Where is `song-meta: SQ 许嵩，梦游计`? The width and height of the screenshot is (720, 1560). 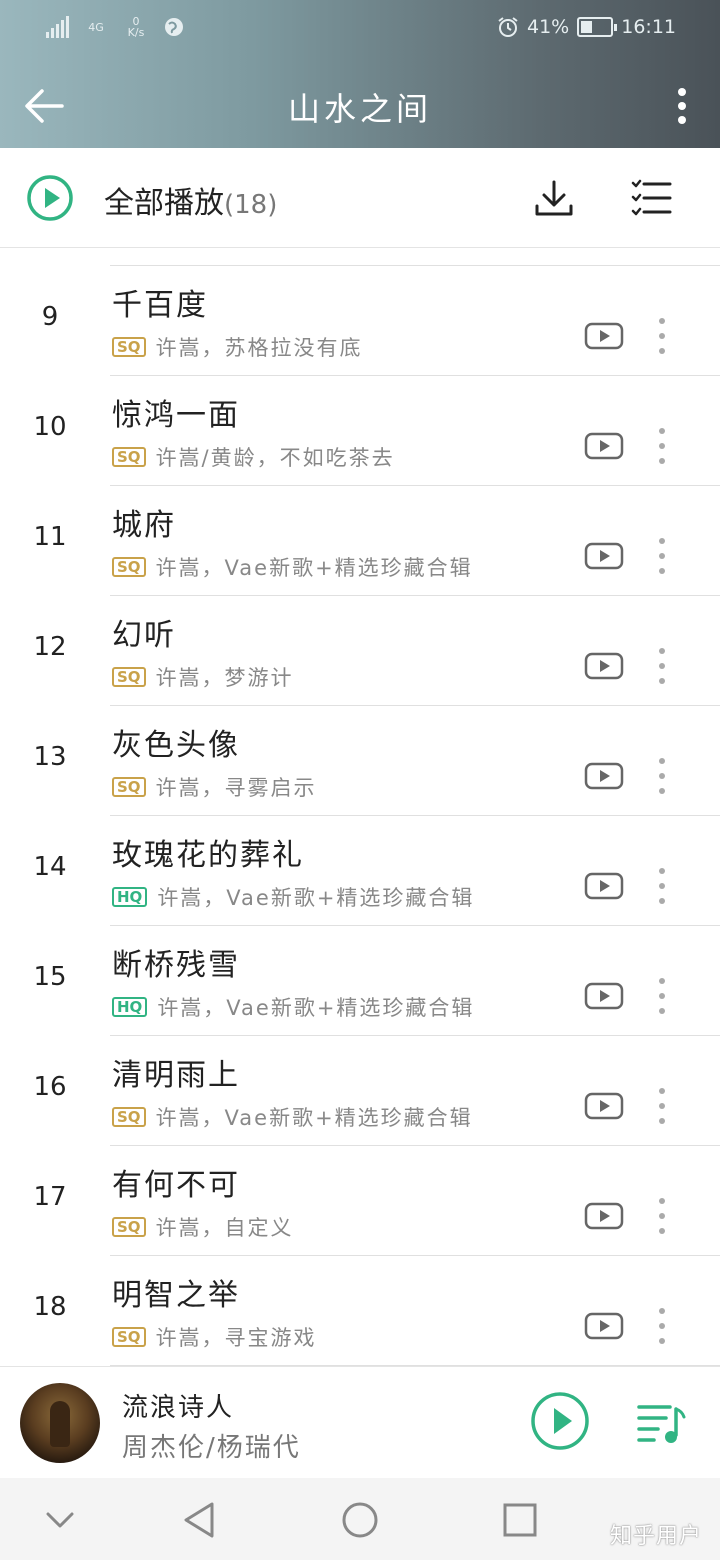 song-meta: SQ 许嵩，梦游计 is located at coordinates (203, 677).